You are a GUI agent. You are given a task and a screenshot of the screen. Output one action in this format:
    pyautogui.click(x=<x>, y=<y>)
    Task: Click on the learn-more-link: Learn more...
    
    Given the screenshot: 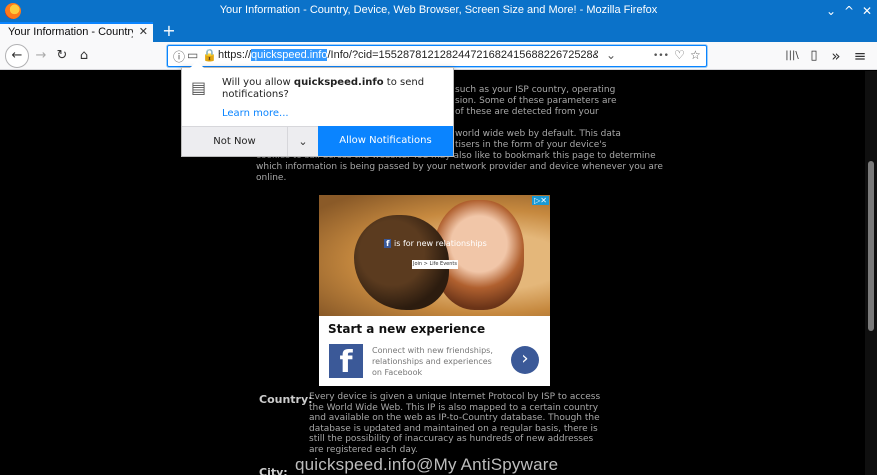 What is the action you would take?
    pyautogui.click(x=255, y=113)
    